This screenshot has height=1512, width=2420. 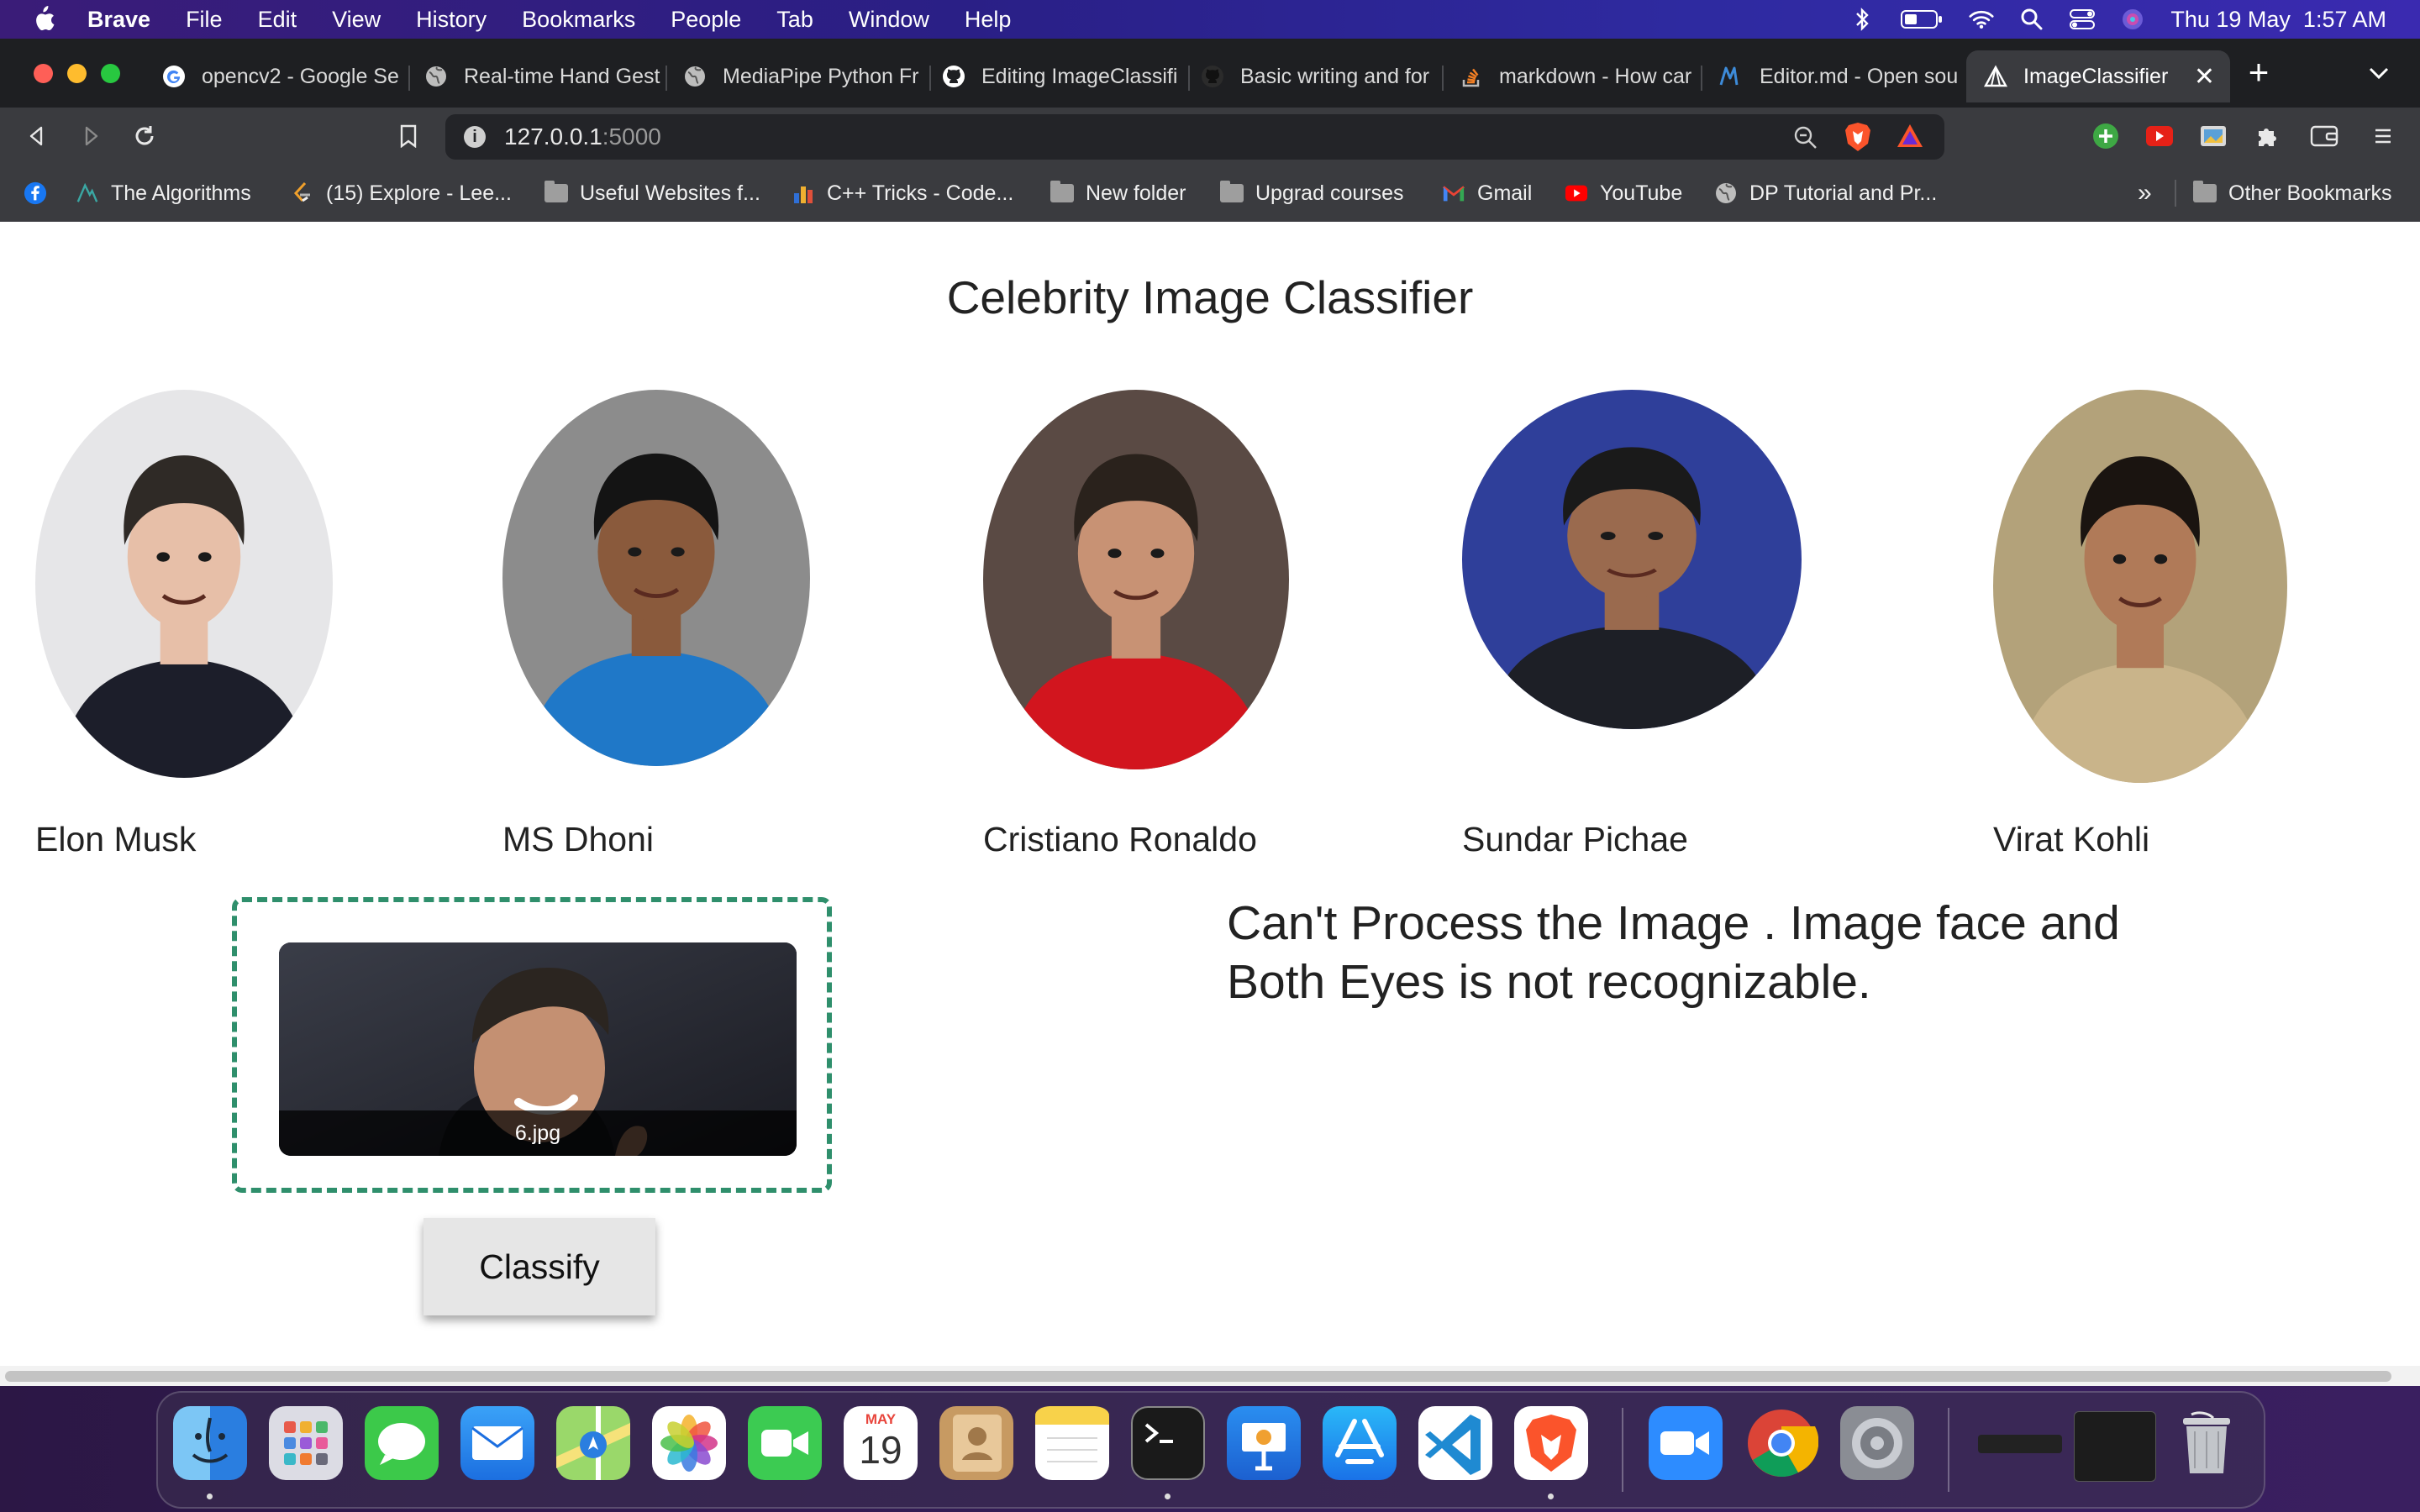 What do you see at coordinates (451, 20) in the screenshot?
I see `menu-history: History` at bounding box center [451, 20].